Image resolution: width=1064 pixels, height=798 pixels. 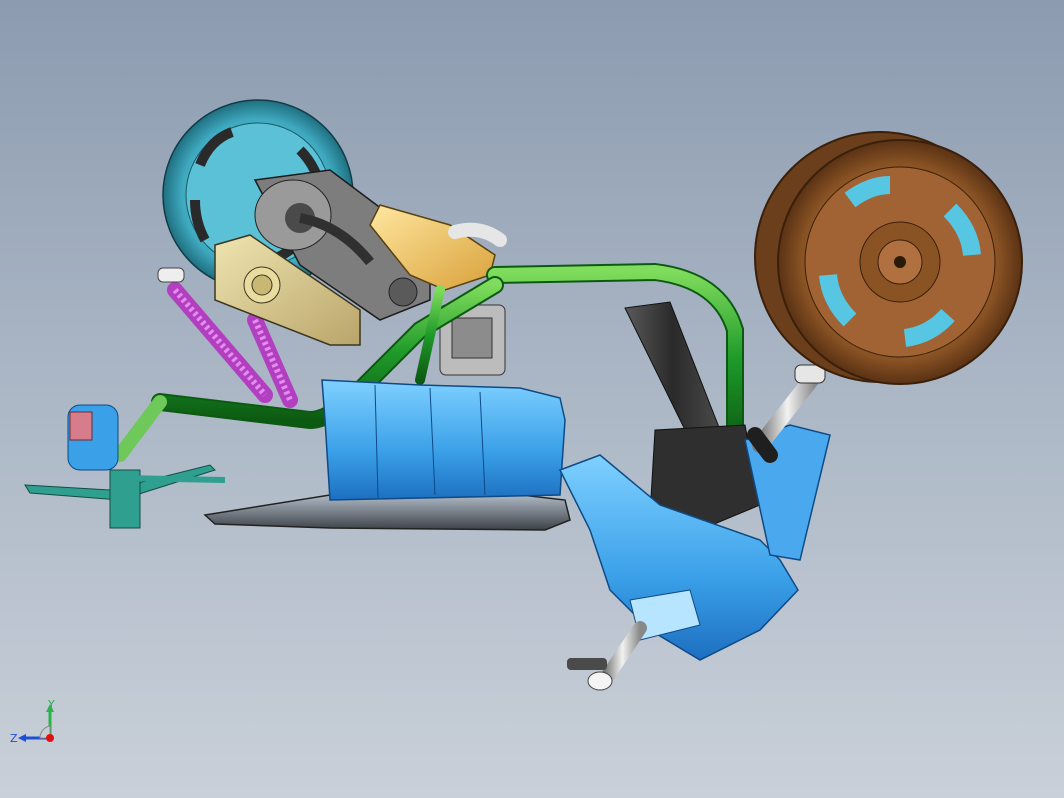 I want to click on triad-y-label: Y, so click(x=51, y=705).